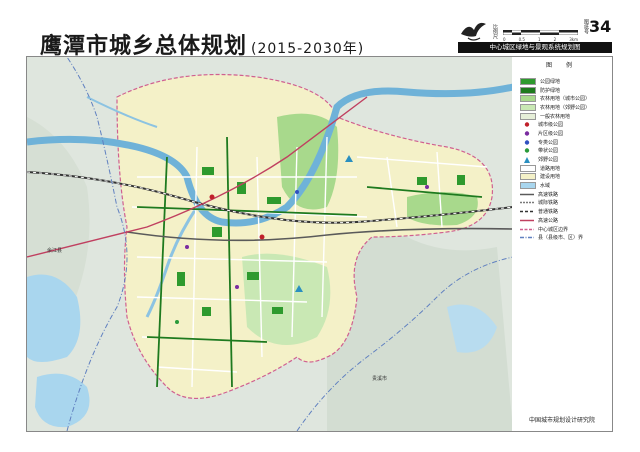 This screenshot has width=640, height=452. What do you see at coordinates (561, 420) in the screenshot?
I see `credit: 中国城市规划设计研究院` at bounding box center [561, 420].